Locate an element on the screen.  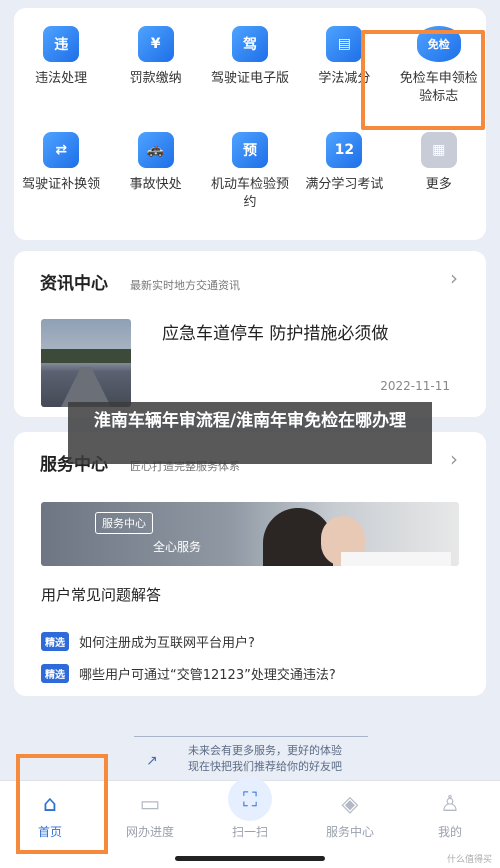
nav-label: 首页 is located at coordinates (49, 832).